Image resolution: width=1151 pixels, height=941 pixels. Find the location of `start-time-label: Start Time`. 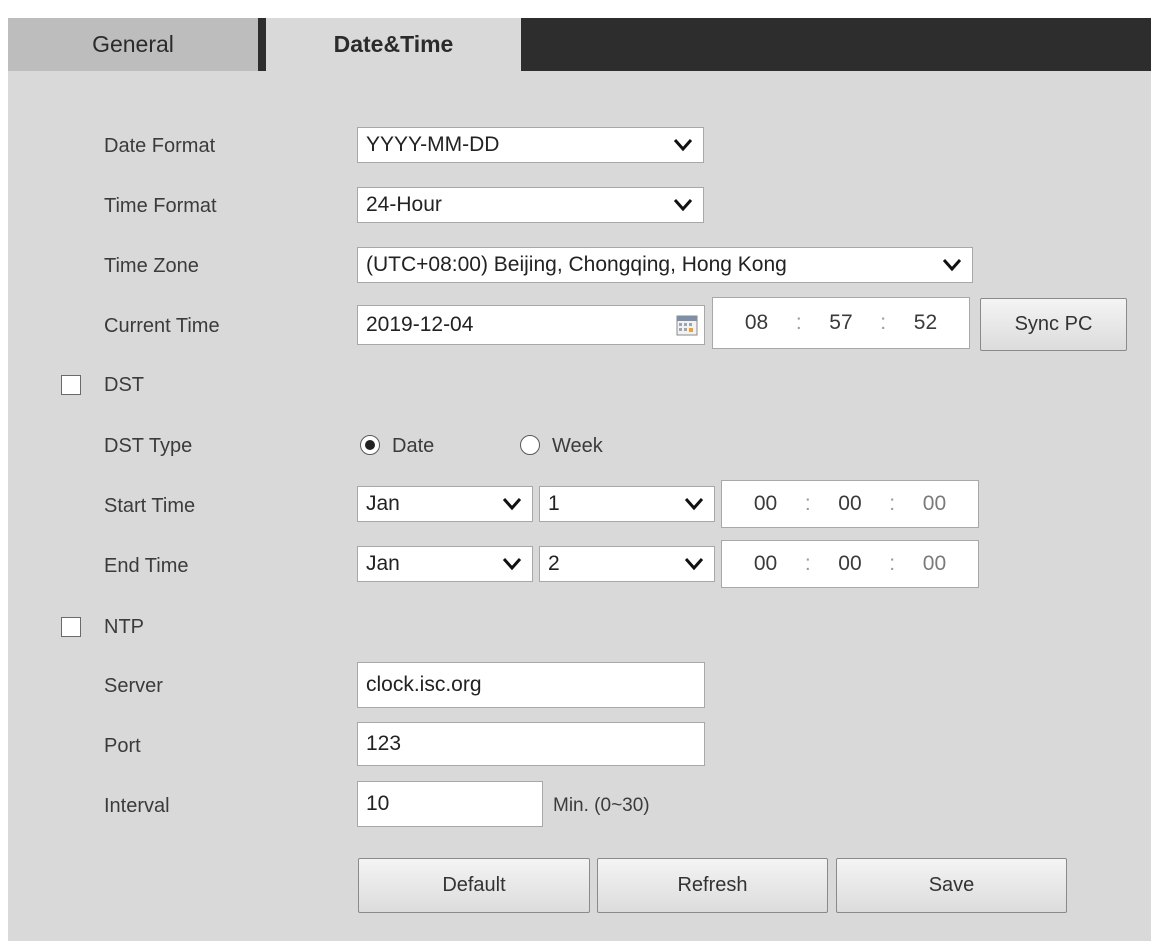

start-time-label: Start Time is located at coordinates (150, 506).